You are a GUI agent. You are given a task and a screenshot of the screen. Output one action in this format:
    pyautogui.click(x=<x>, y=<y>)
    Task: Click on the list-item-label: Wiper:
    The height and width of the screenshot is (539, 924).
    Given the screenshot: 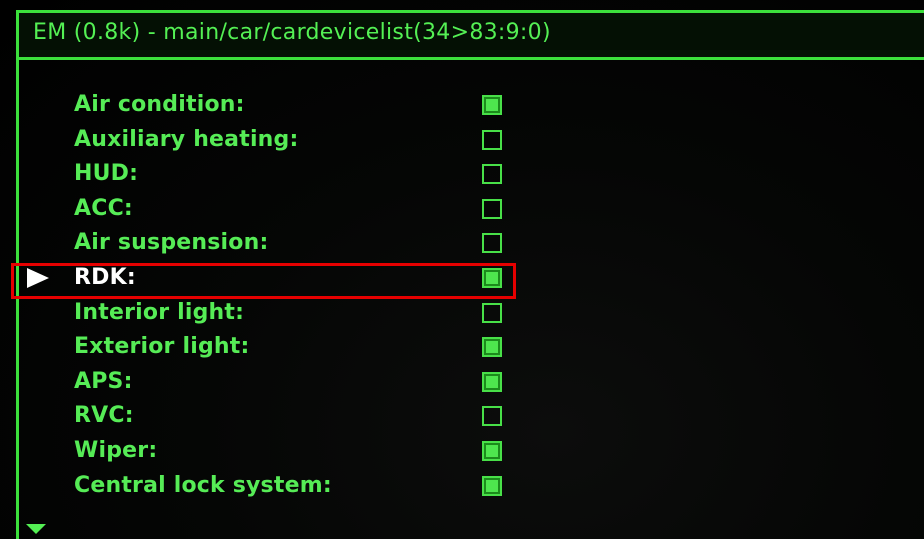 What is the action you would take?
    pyautogui.click(x=116, y=450)
    